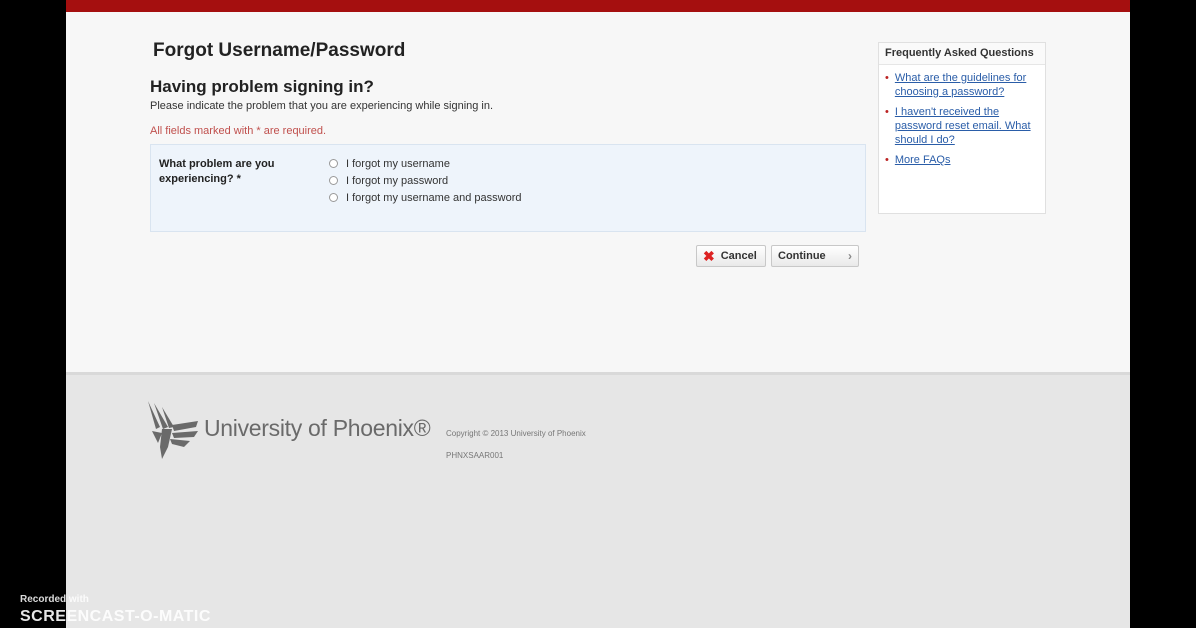 The width and height of the screenshot is (1196, 628). I want to click on option-forgot-both: I forgot my username and password, so click(425, 197).